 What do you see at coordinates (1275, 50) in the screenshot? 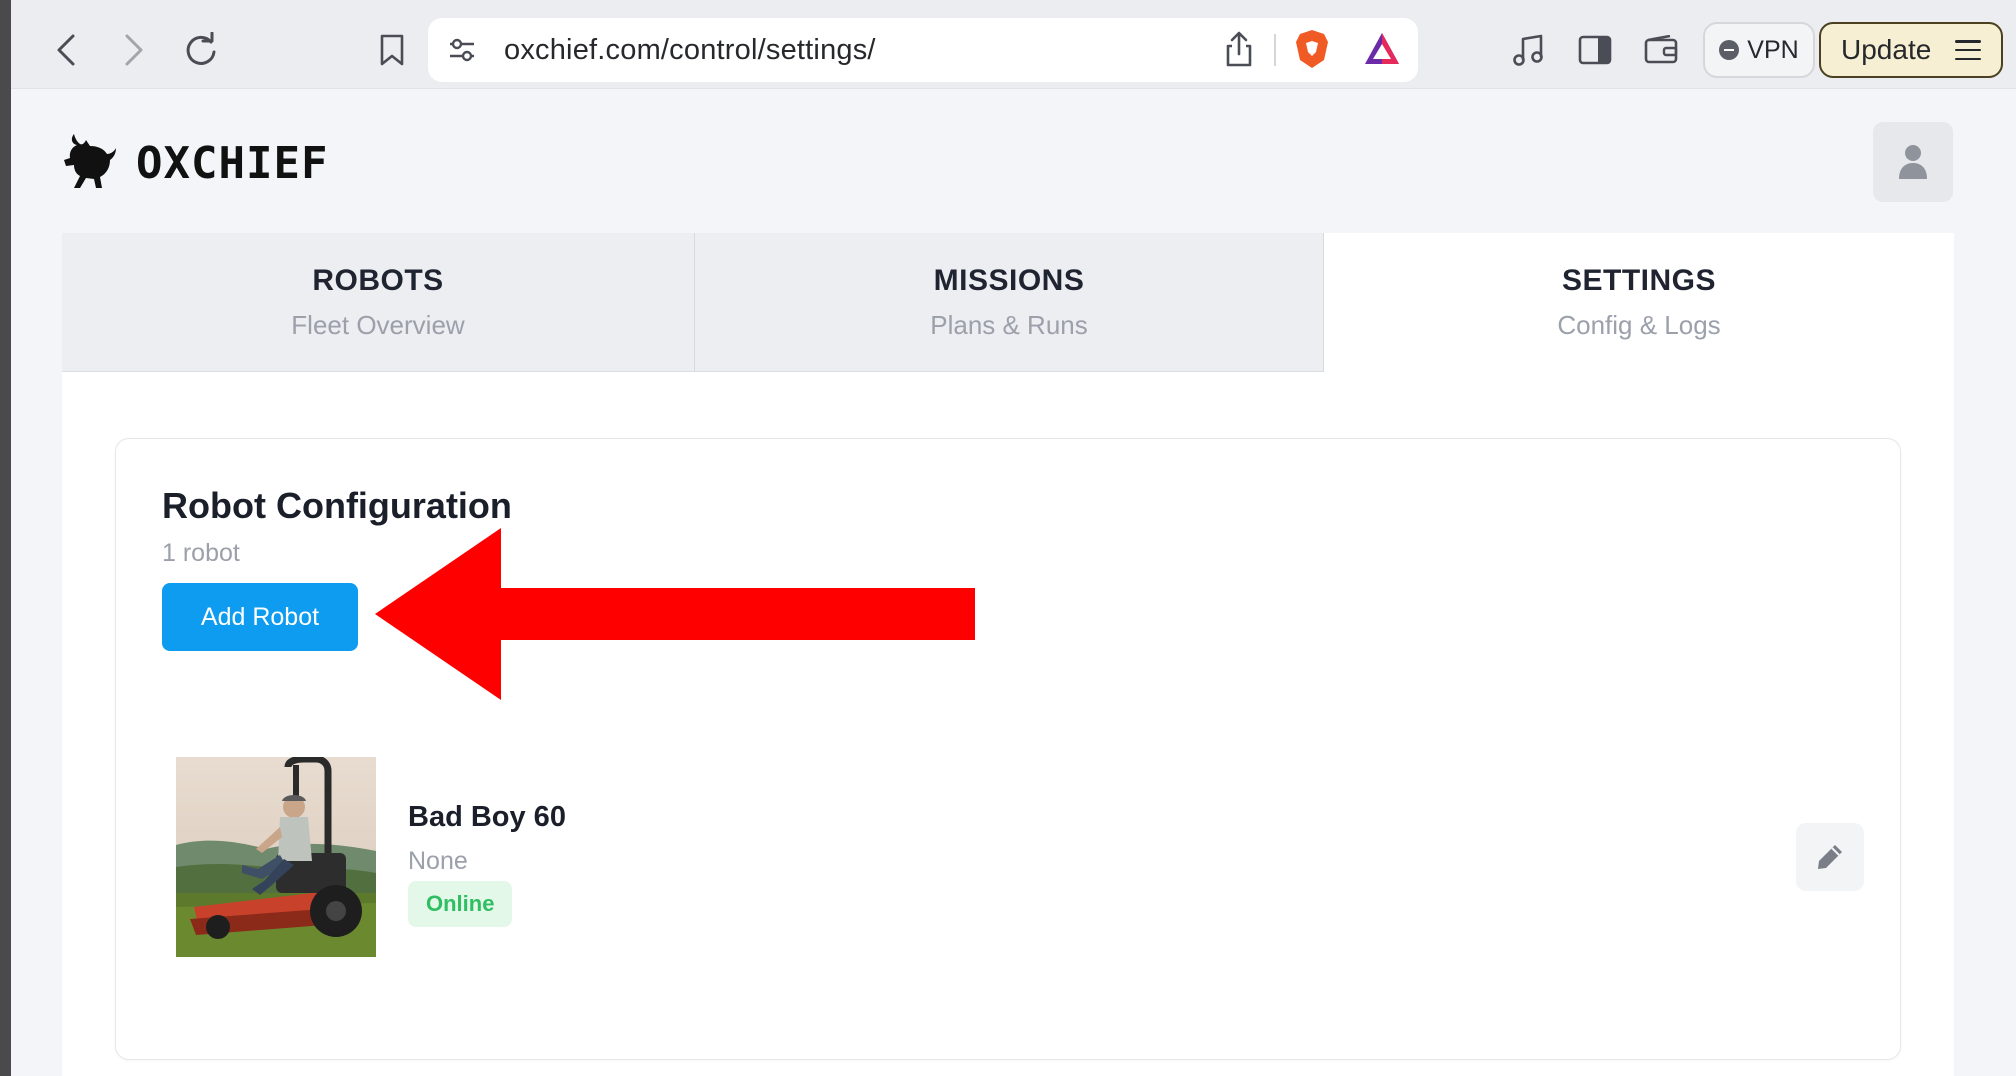
I see `address-divider` at bounding box center [1275, 50].